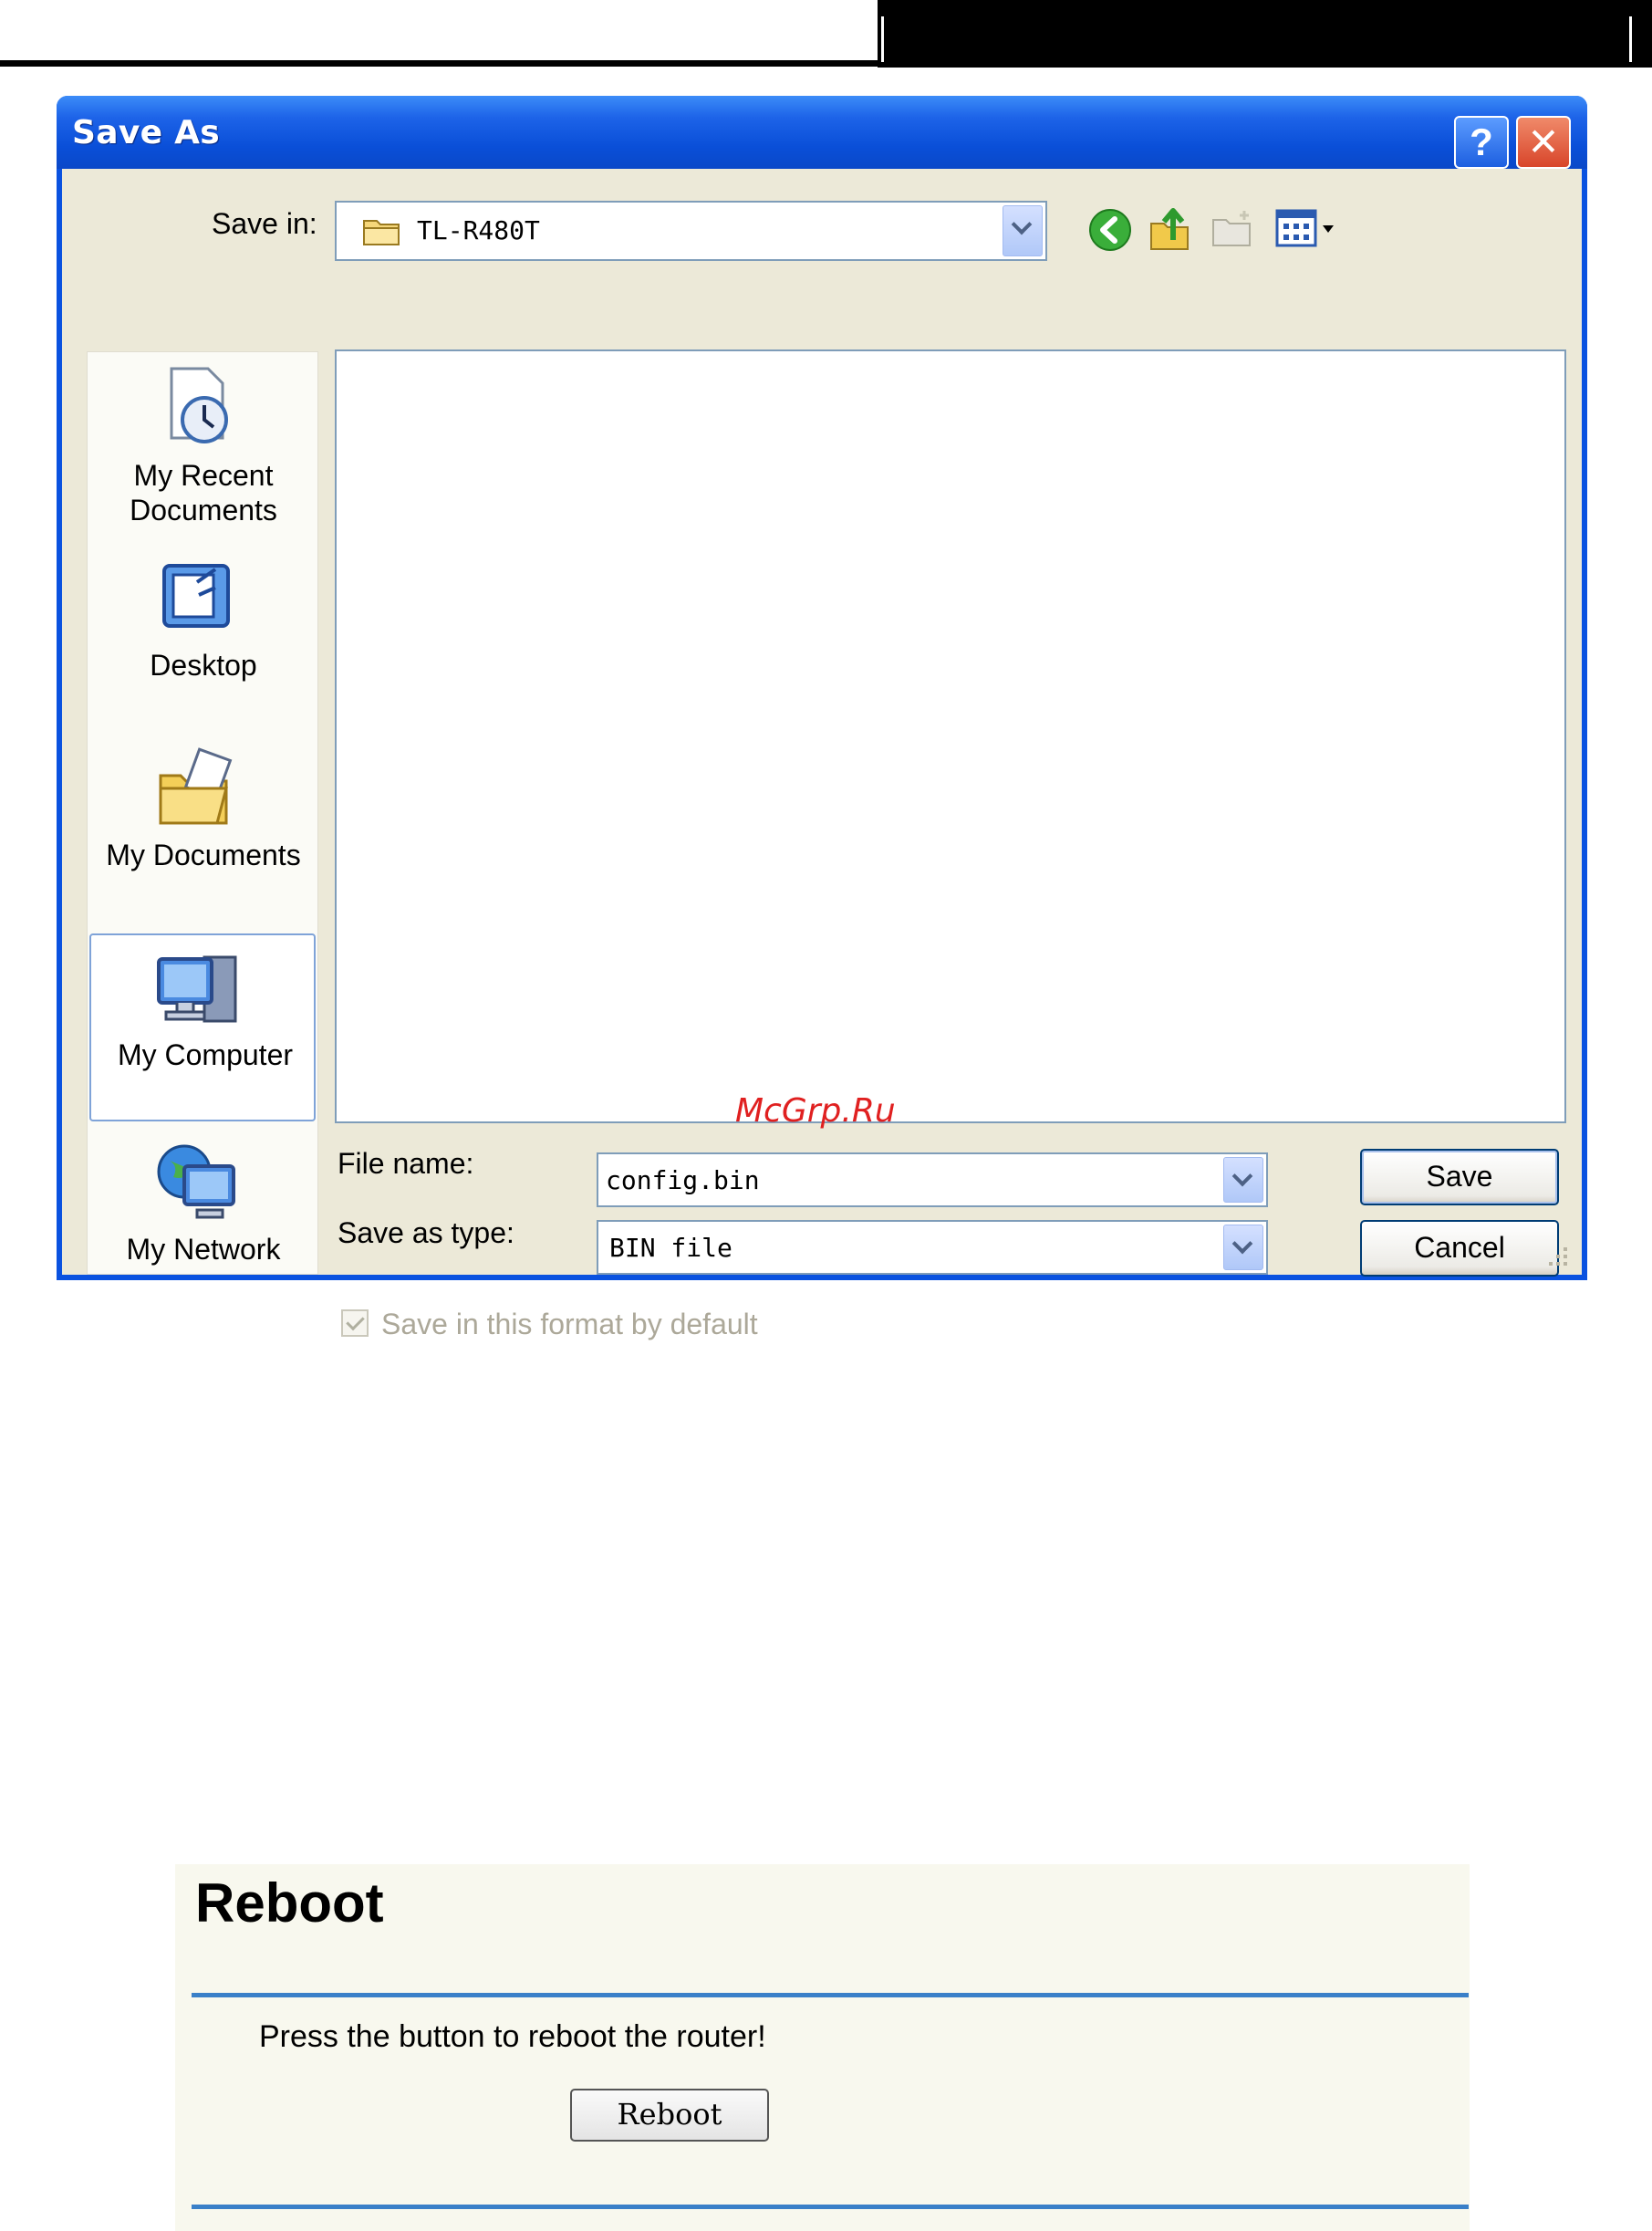  Describe the element at coordinates (1481, 142) in the screenshot. I see `help-button: ?` at that location.